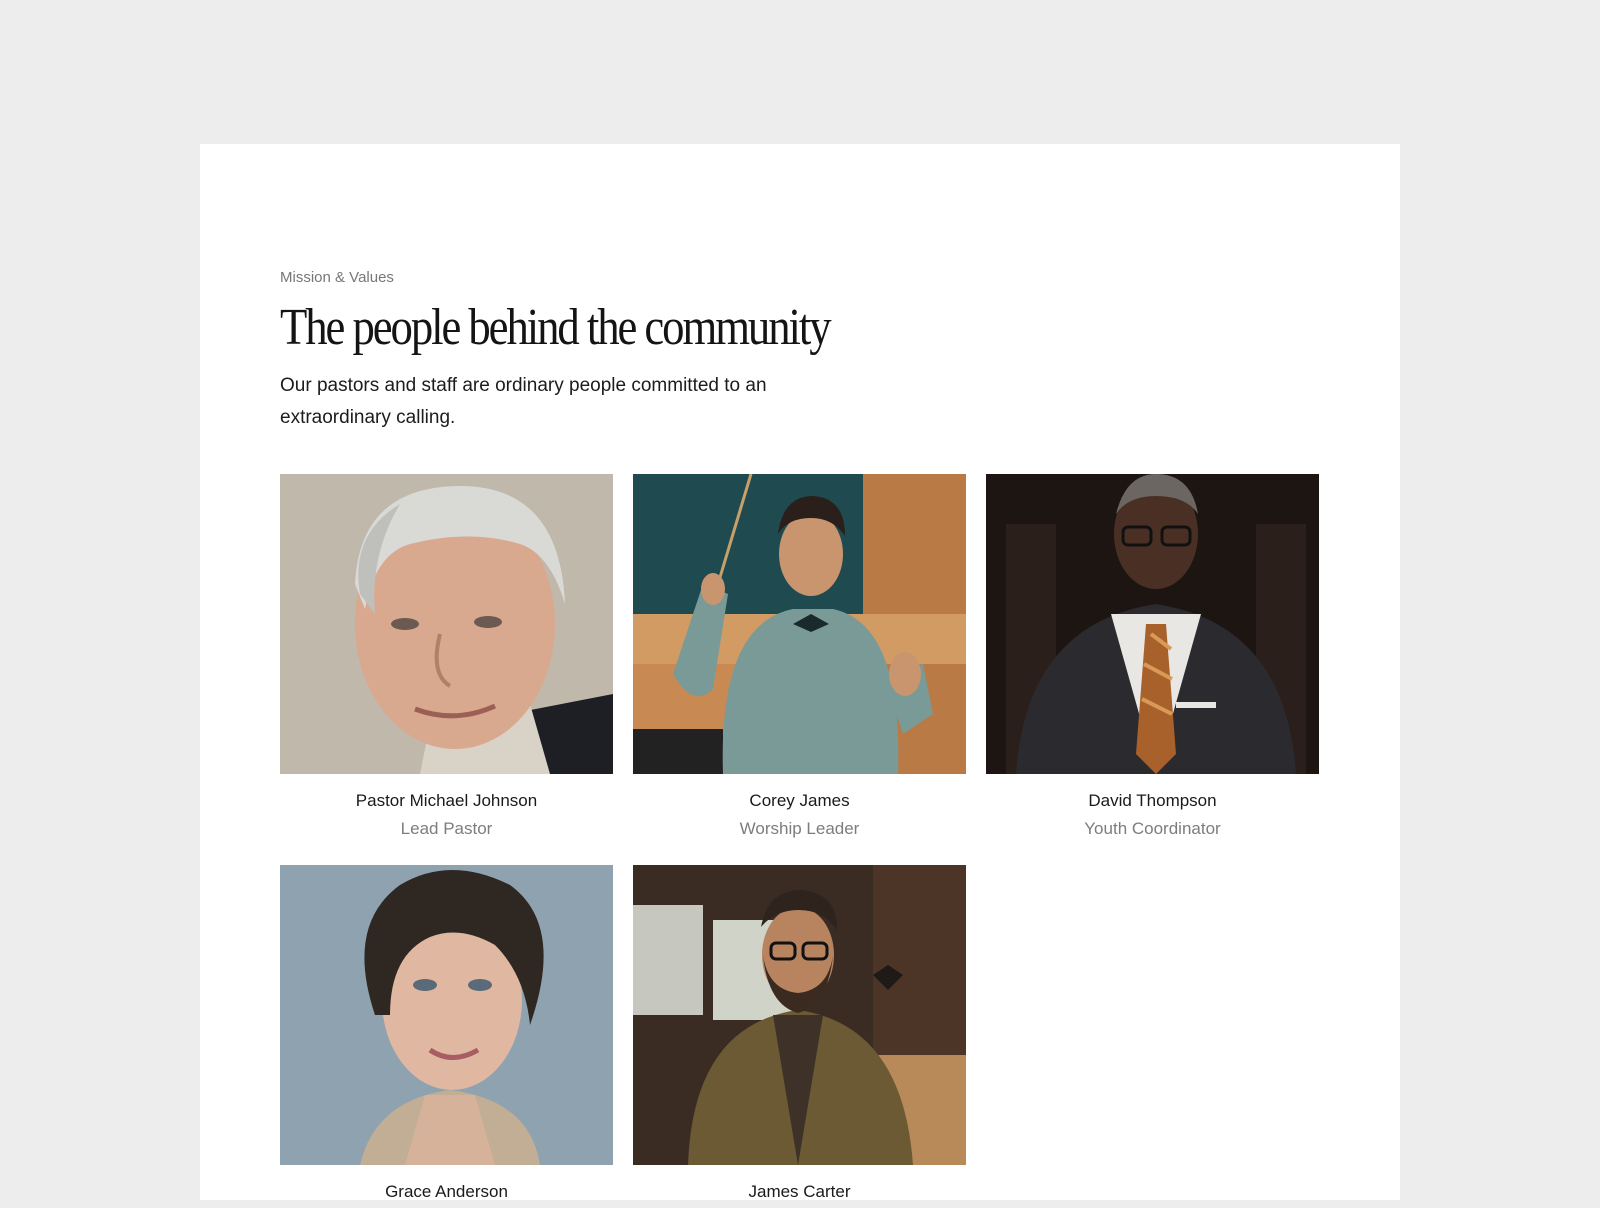 The image size is (1600, 1208). What do you see at coordinates (446, 828) in the screenshot?
I see `member-role: Lead Pastor` at bounding box center [446, 828].